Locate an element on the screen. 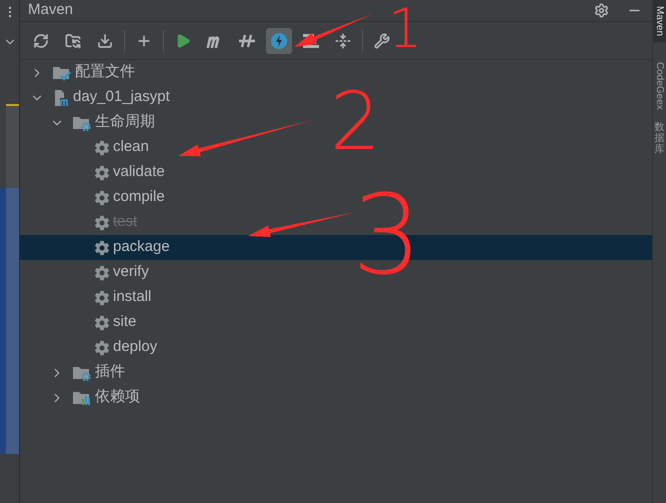 The height and width of the screenshot is (503, 666). tree-label: 依赖项 is located at coordinates (117, 397).